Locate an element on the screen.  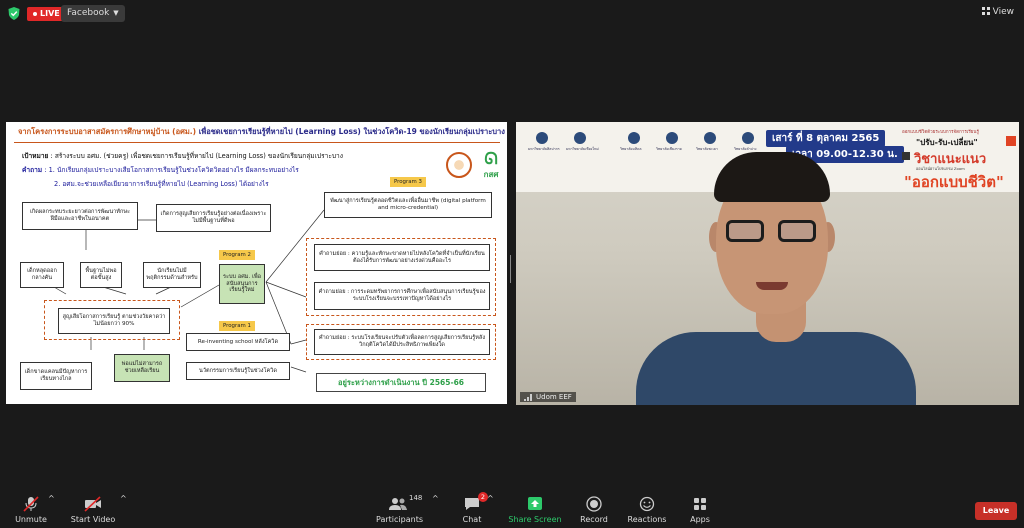
start-video-button: Start Video is located at coordinates (93, 509).